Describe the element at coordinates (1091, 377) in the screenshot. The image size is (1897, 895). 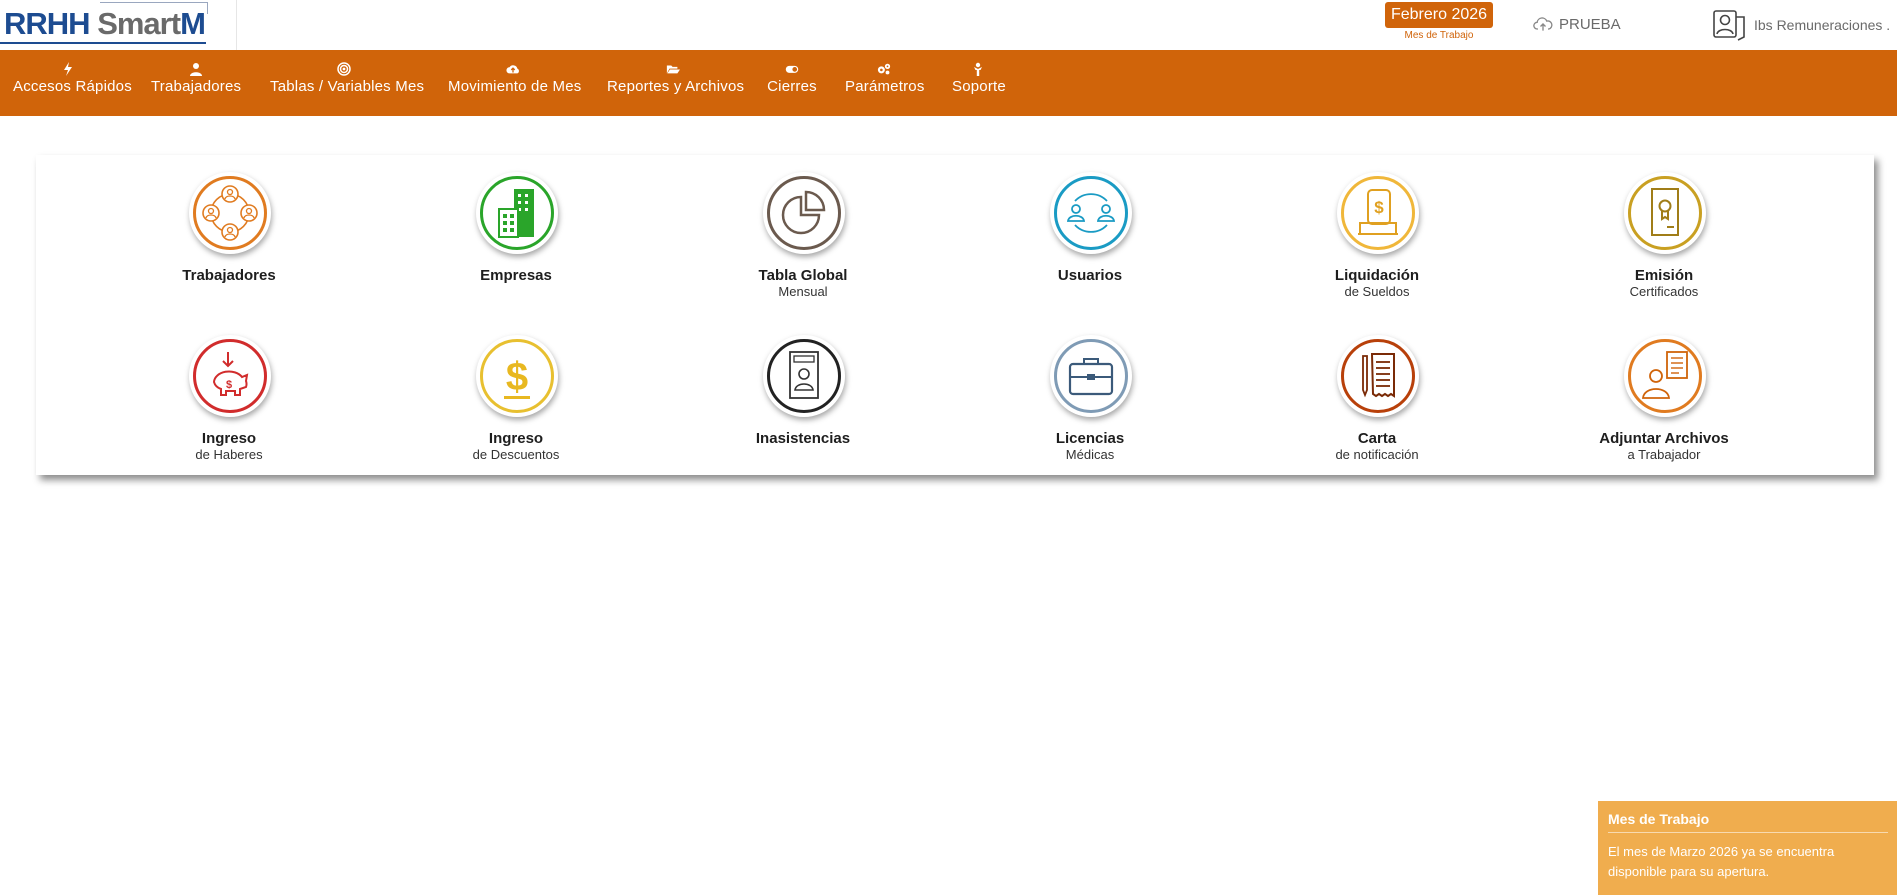
I see `briefcase-icon` at that location.